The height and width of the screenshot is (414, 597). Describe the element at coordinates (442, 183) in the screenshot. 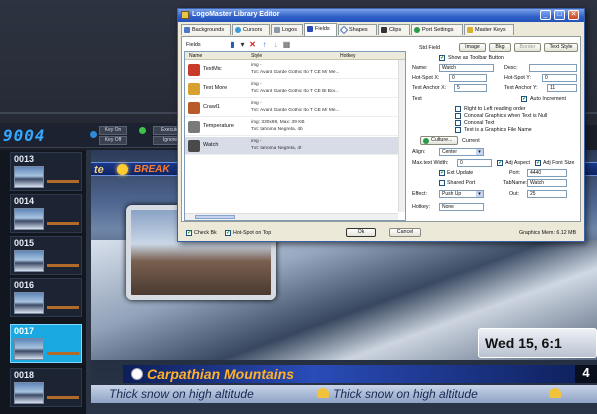

I see `shared-port-checkbox` at that location.